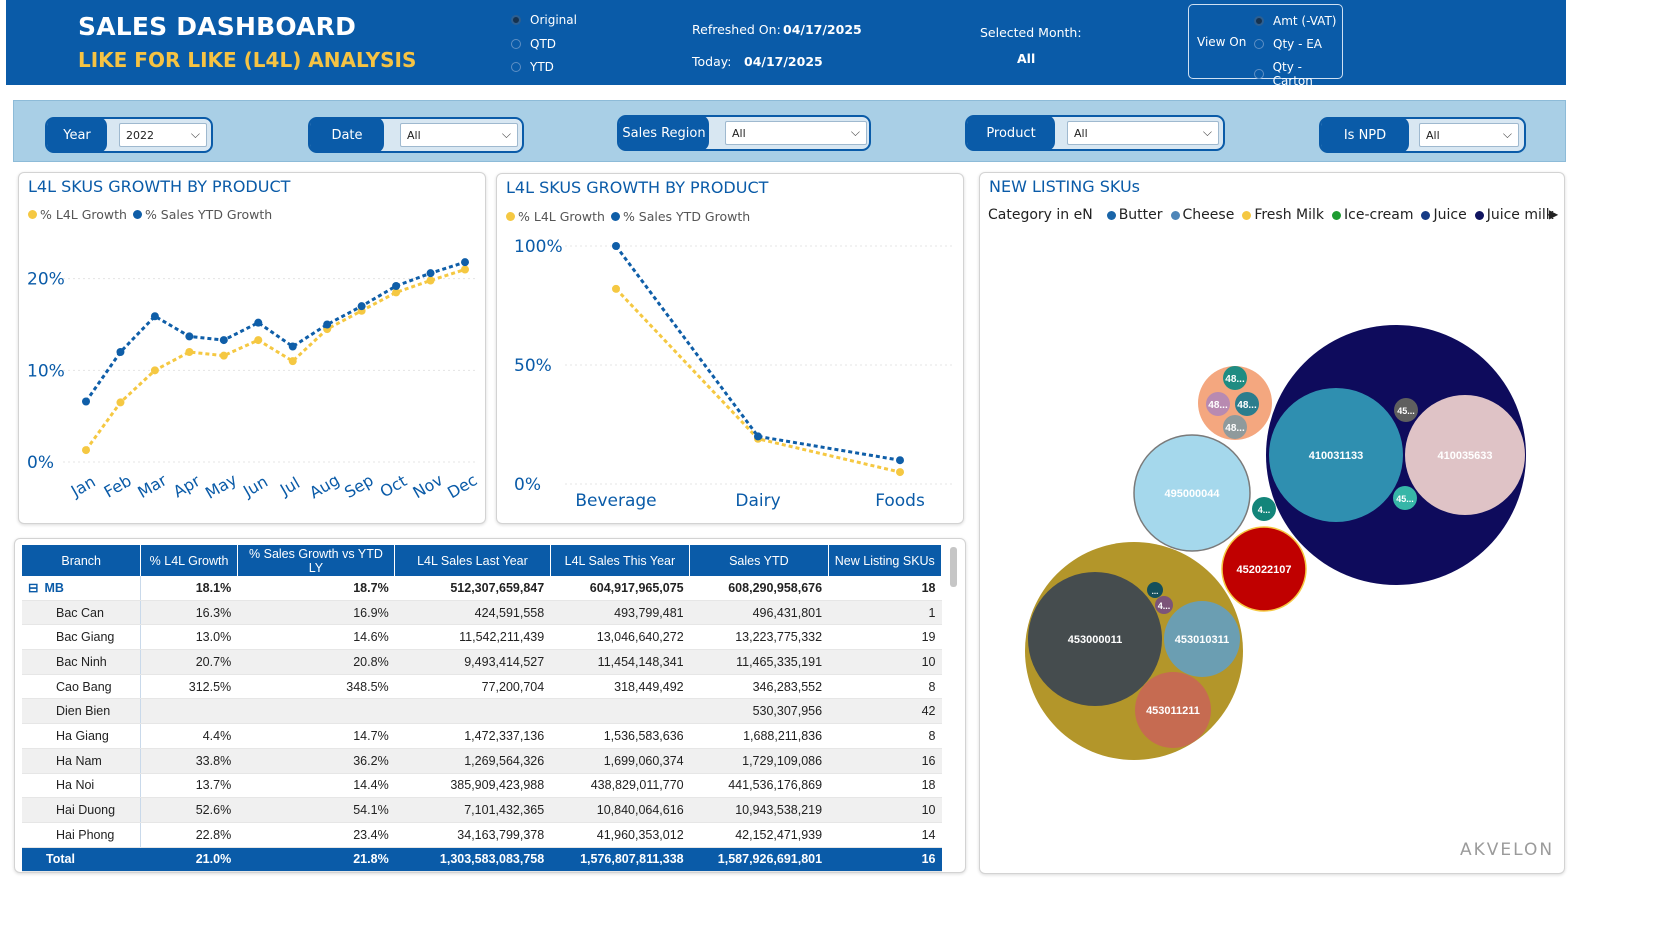 This screenshot has width=1665, height=930. I want to click on l4l-growth-line, so click(757, 380).